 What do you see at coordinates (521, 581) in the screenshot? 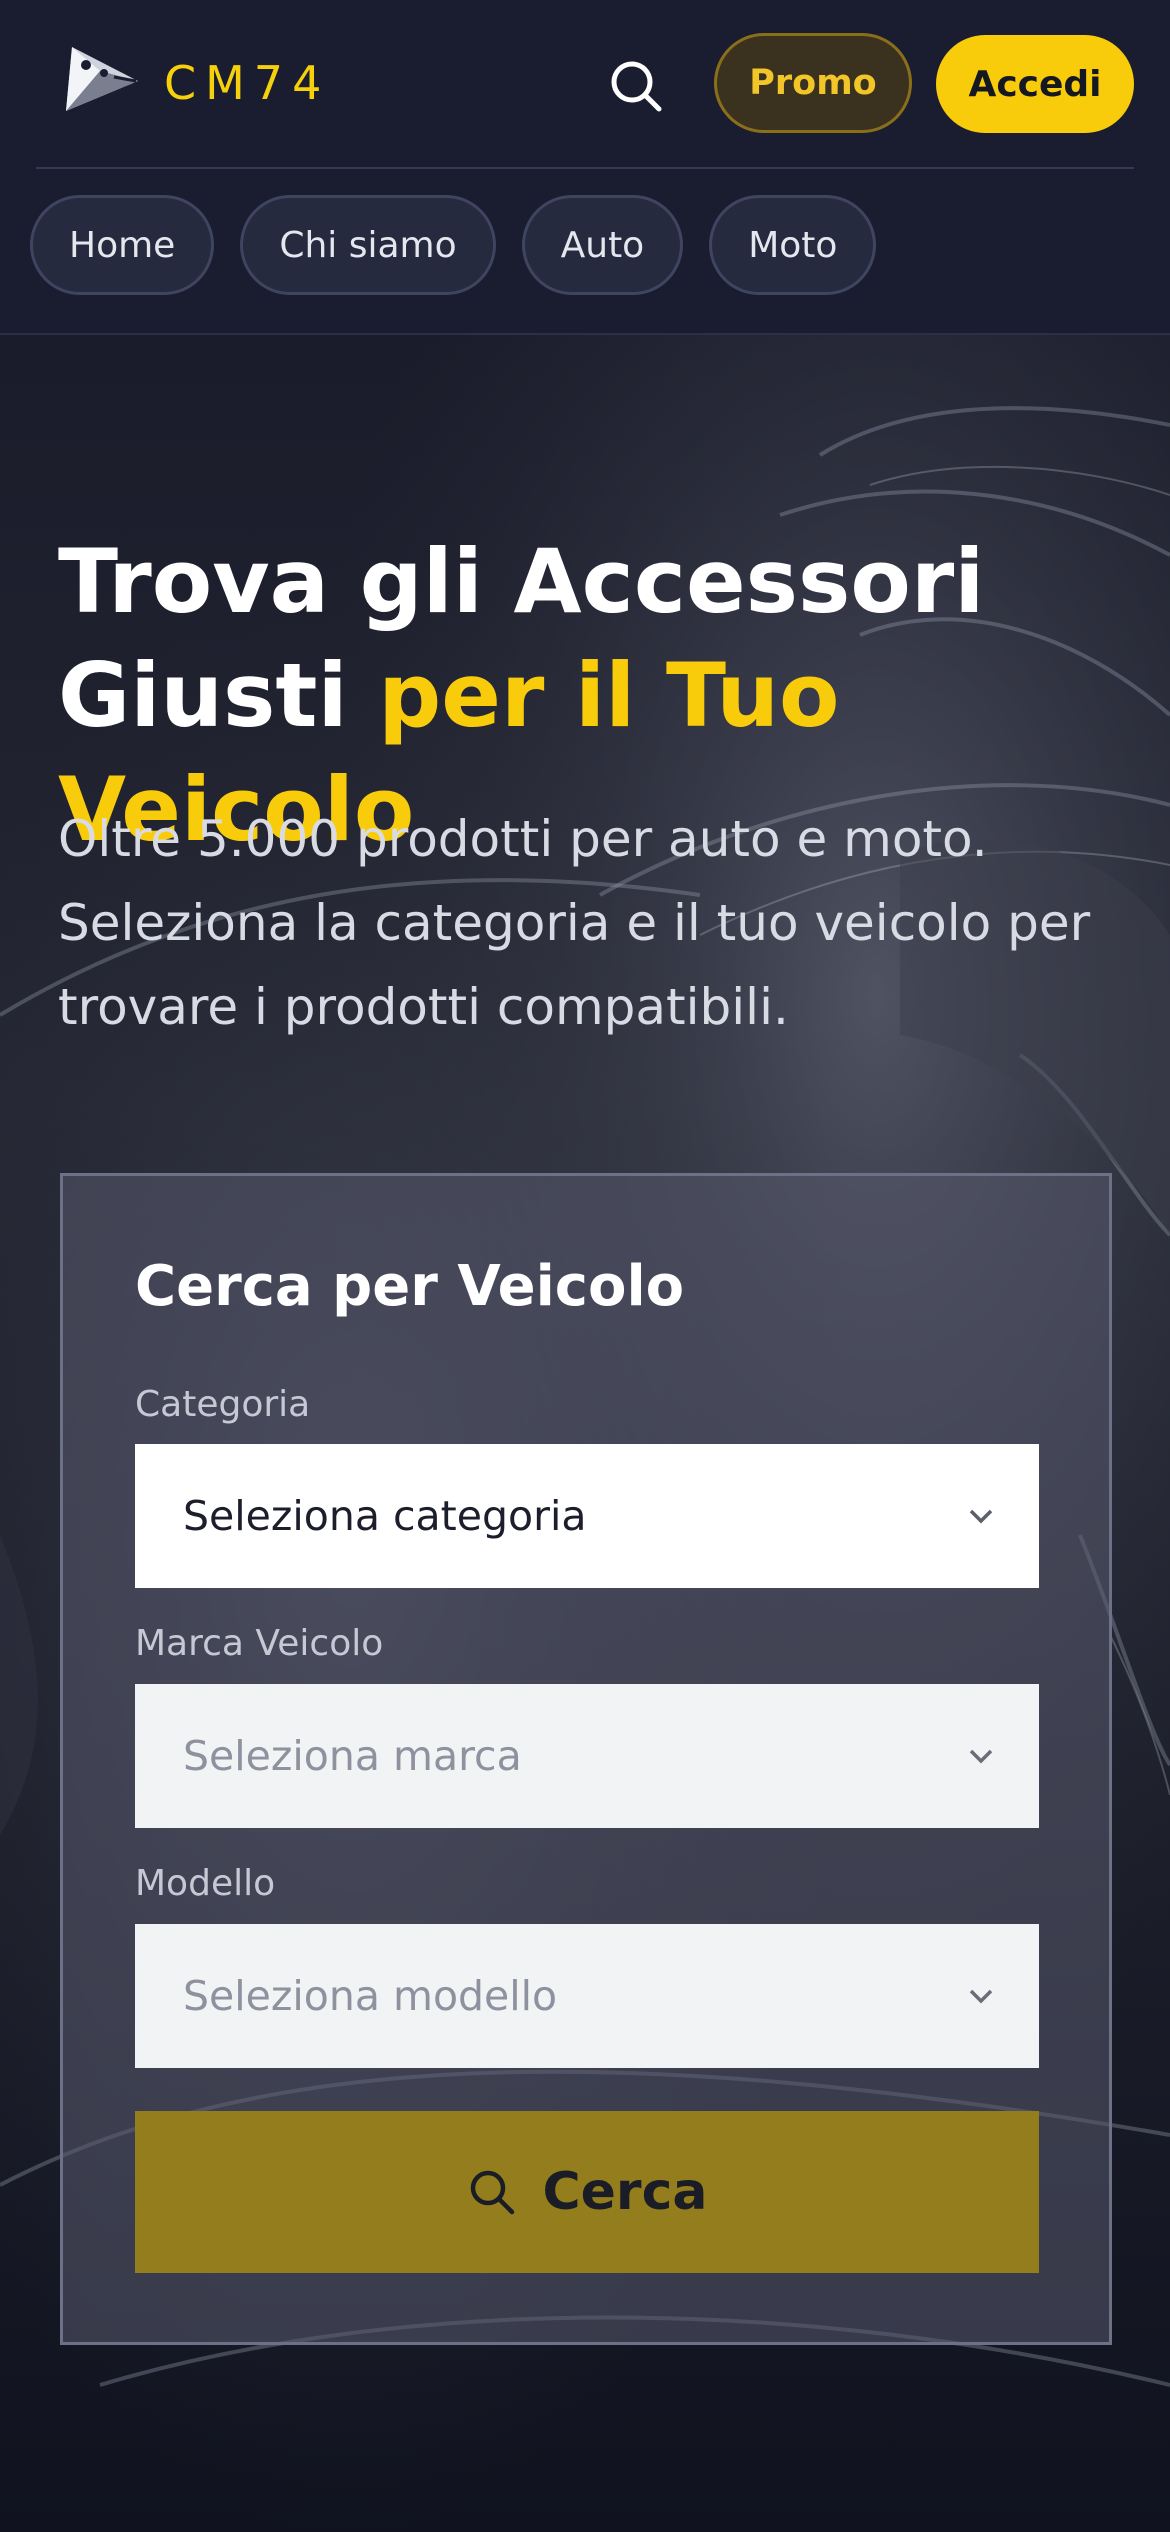
I see `hero-title-line1: Trova gli Accessori` at bounding box center [521, 581].